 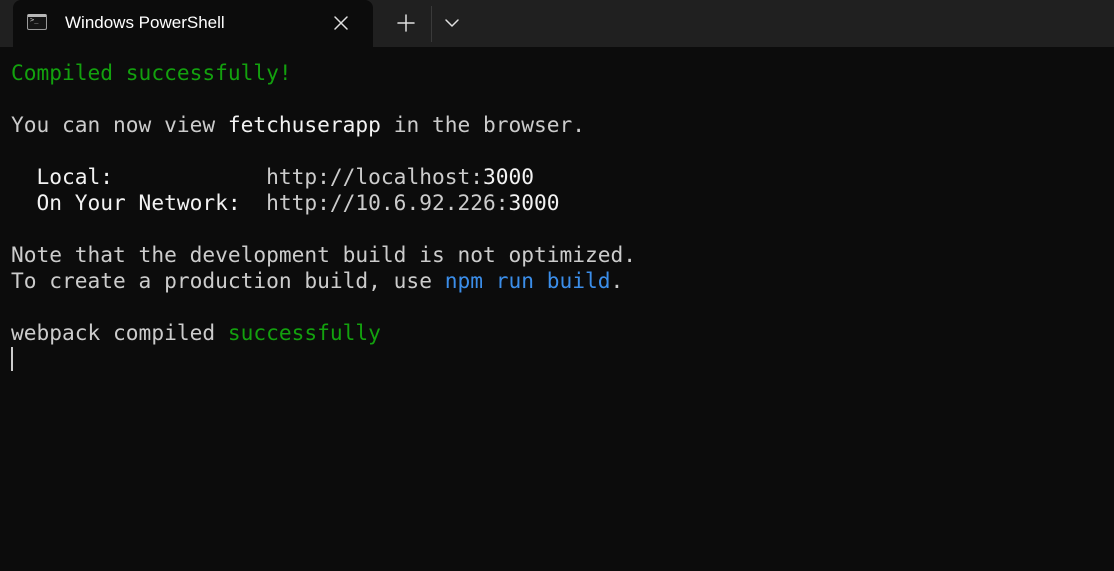 I want to click on chevron-down-icon, so click(x=452, y=23).